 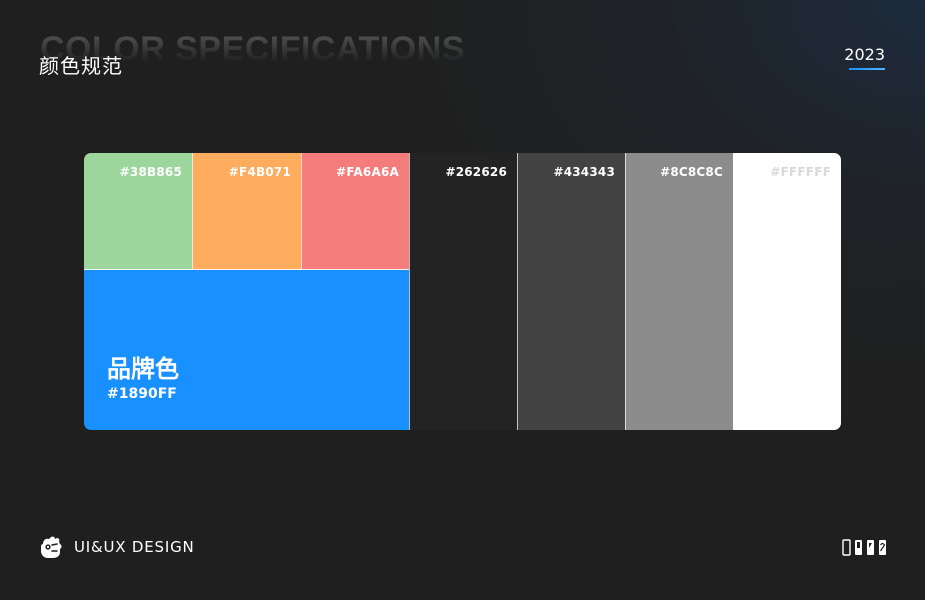 I want to click on brand-color-hex: #1890FF, so click(x=142, y=394).